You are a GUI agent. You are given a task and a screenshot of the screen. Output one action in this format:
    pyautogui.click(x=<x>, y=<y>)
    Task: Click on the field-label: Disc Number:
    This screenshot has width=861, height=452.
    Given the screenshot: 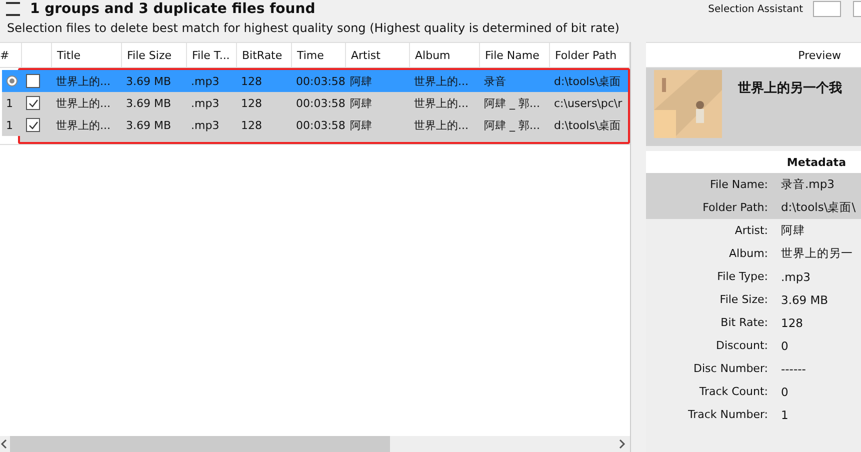 What is the action you would take?
    pyautogui.click(x=730, y=368)
    